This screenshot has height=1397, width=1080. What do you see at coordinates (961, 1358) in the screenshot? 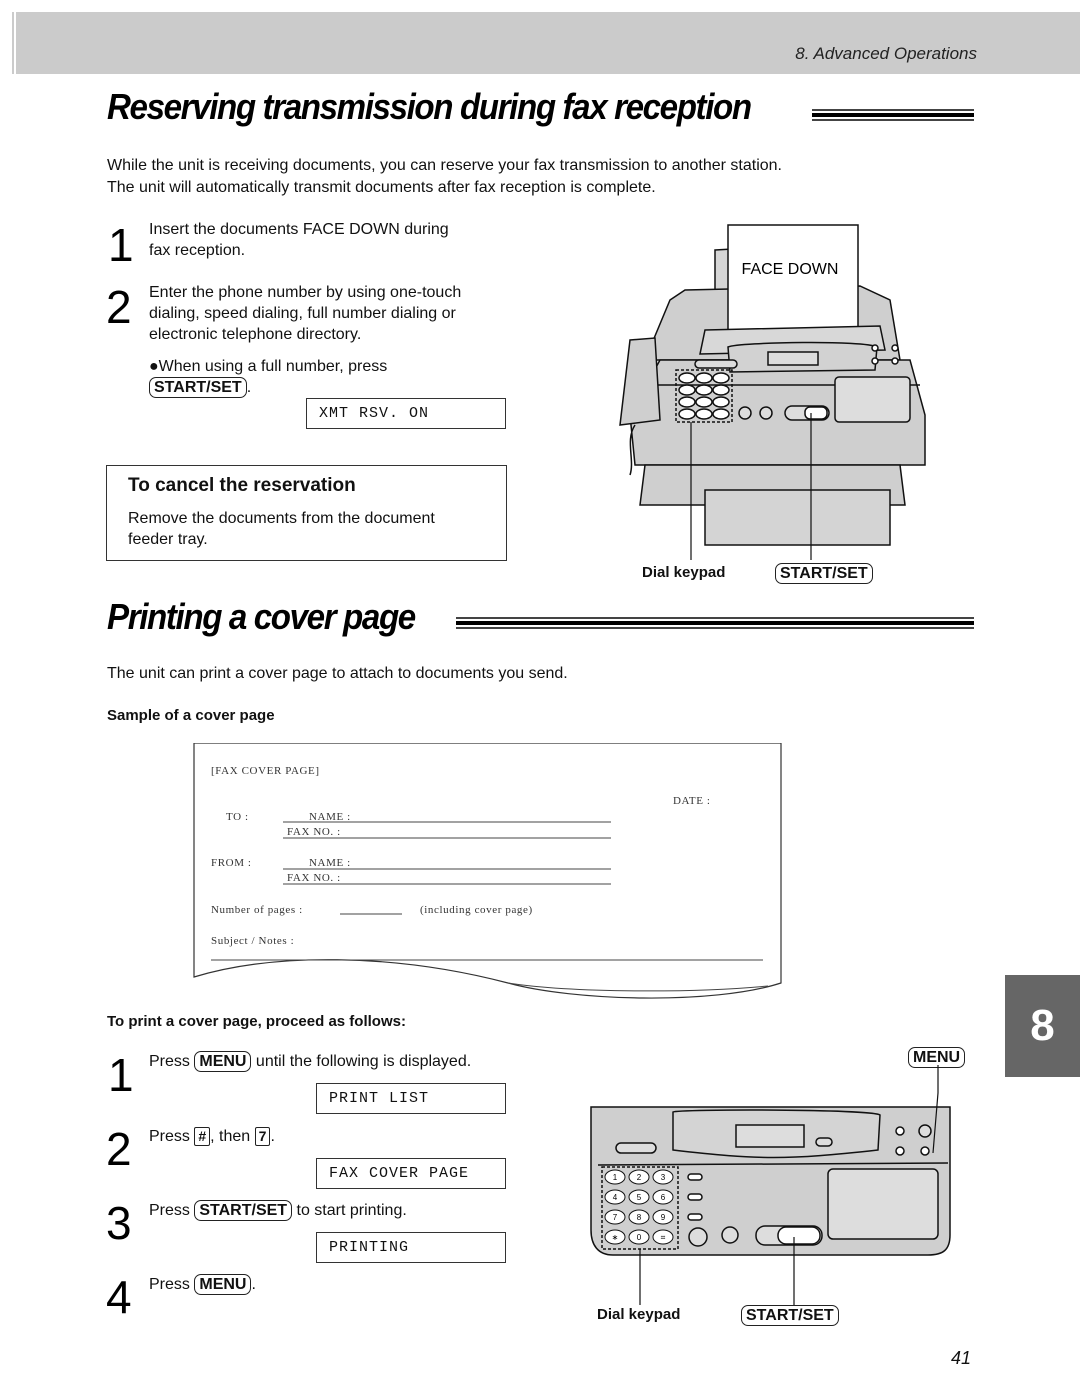
I see `page-number: 41` at bounding box center [961, 1358].